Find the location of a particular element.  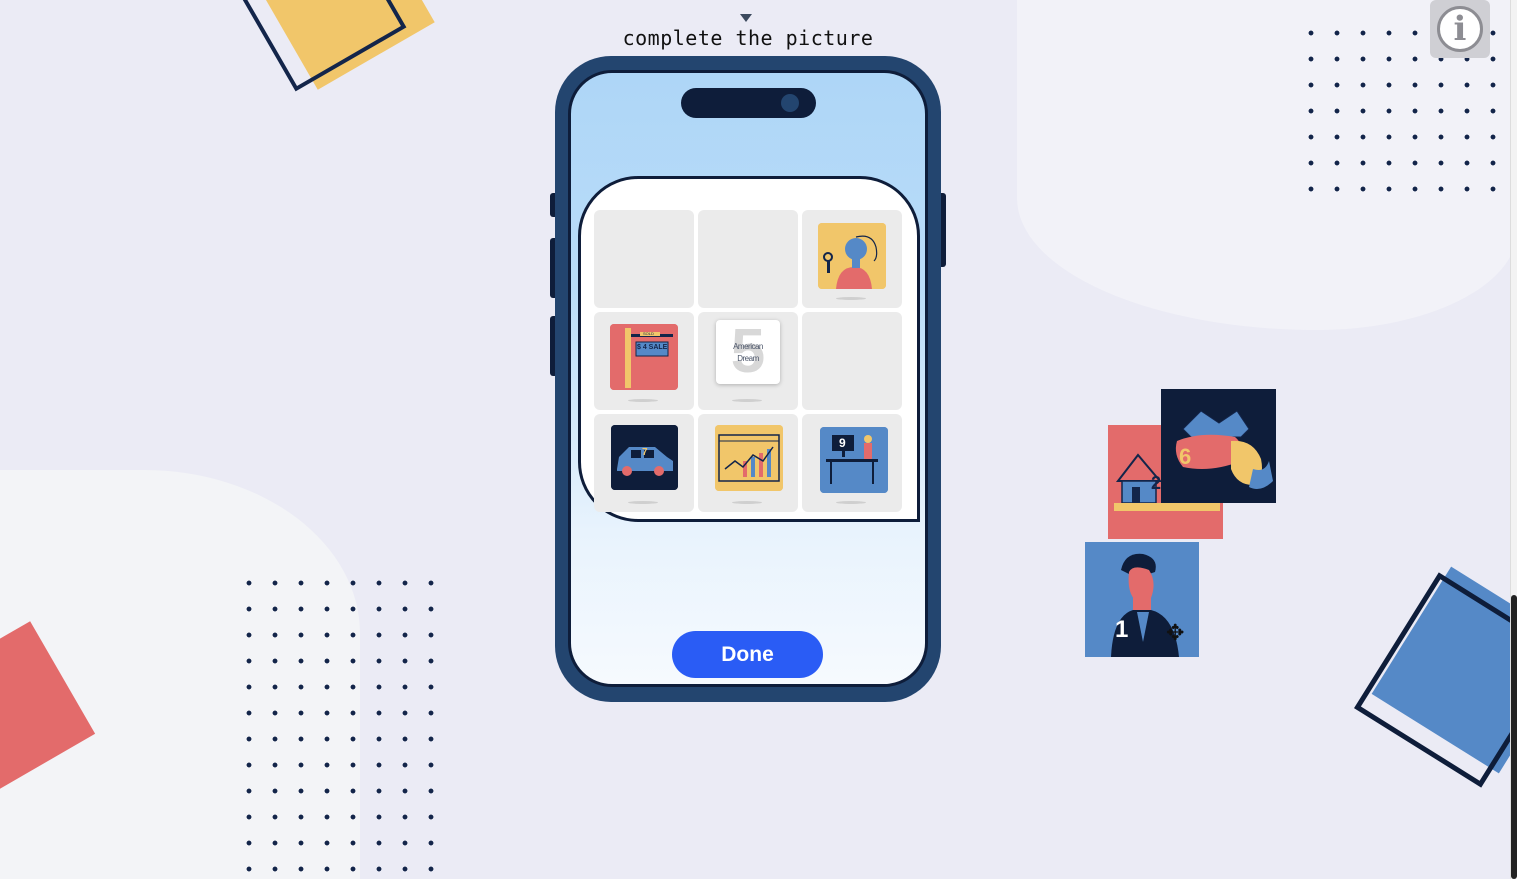

info-icon: i is located at coordinates (1460, 29).